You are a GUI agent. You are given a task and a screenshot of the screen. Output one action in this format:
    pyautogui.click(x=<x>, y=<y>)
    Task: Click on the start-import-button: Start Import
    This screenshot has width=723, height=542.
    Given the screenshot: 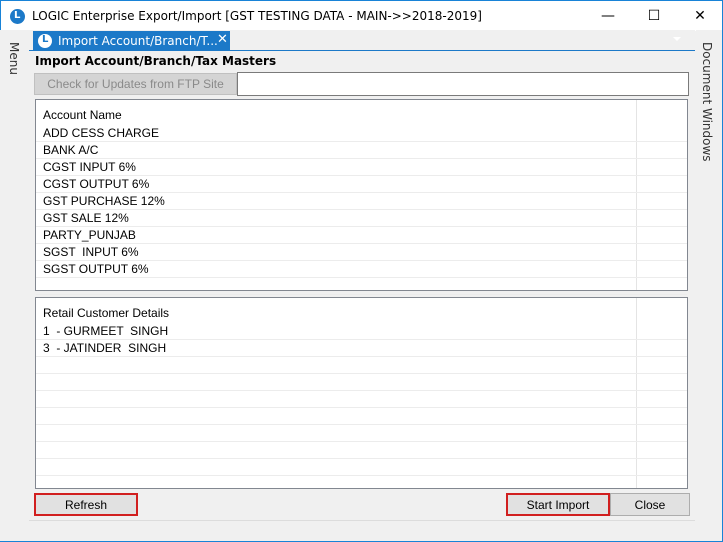 What is the action you would take?
    pyautogui.click(x=558, y=504)
    